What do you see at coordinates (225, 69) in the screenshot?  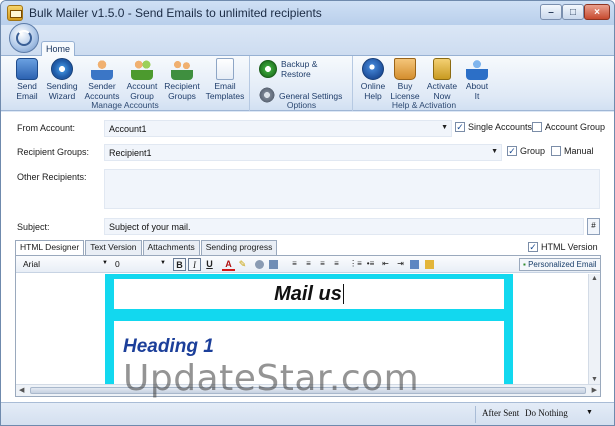 I see `email-templates-icon` at bounding box center [225, 69].